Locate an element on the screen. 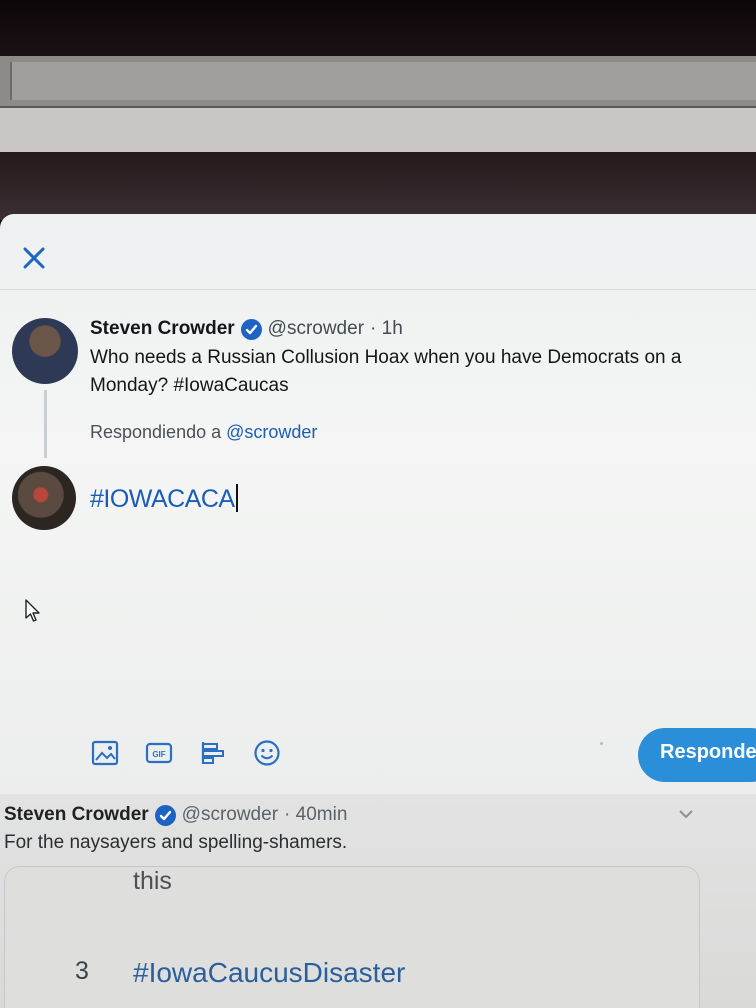 The width and height of the screenshot is (756, 1008). browser-address-area is located at coordinates (383, 81).